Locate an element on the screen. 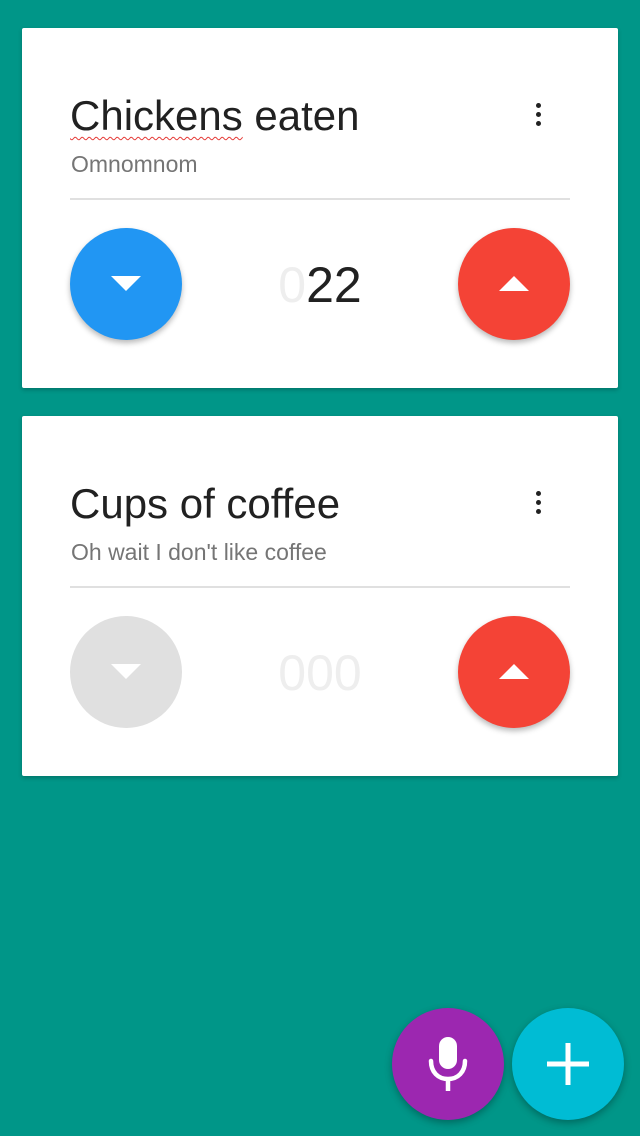 This screenshot has height=1136, width=640. add-counter-button is located at coordinates (568, 1064).